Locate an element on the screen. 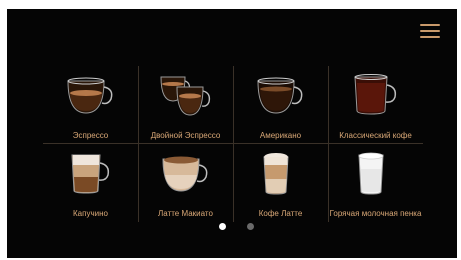 The height and width of the screenshot is (260, 461). americano-cup-icon is located at coordinates (280, 95).